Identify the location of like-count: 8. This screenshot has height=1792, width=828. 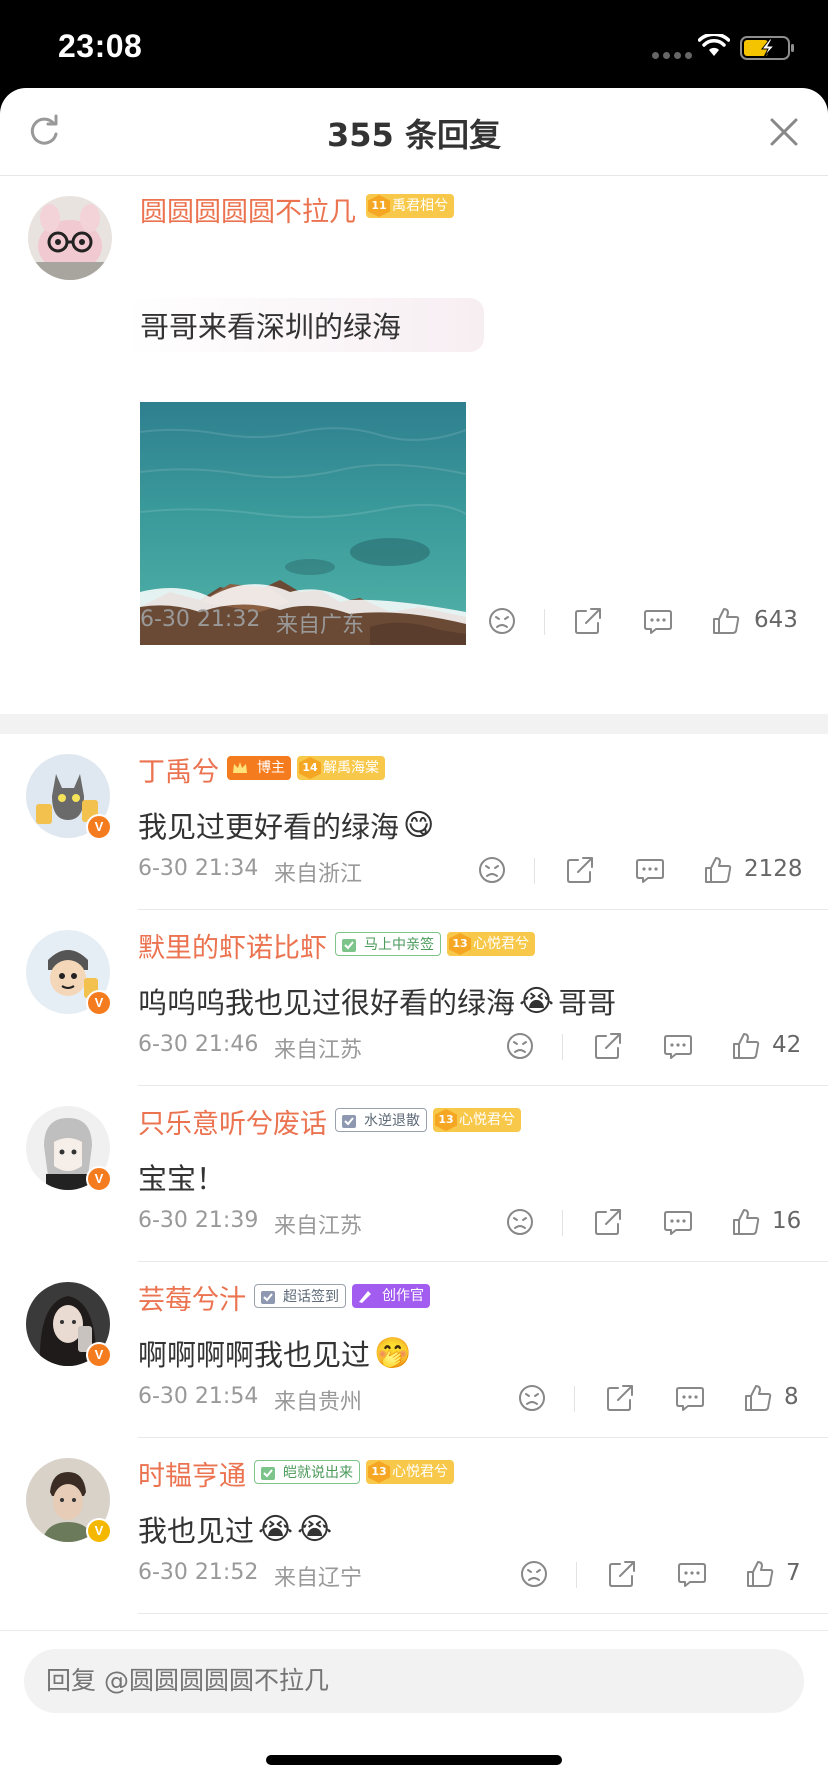
(791, 1397).